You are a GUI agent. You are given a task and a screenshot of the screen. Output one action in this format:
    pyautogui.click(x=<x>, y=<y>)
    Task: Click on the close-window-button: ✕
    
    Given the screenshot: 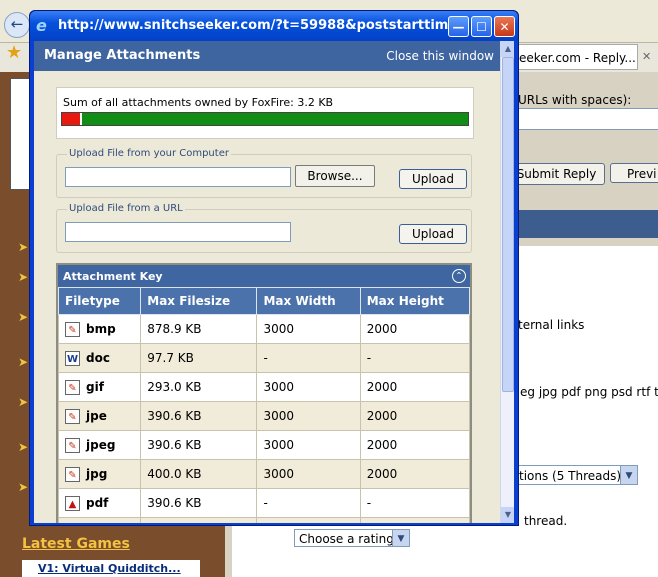 What is the action you would take?
    pyautogui.click(x=504, y=26)
    